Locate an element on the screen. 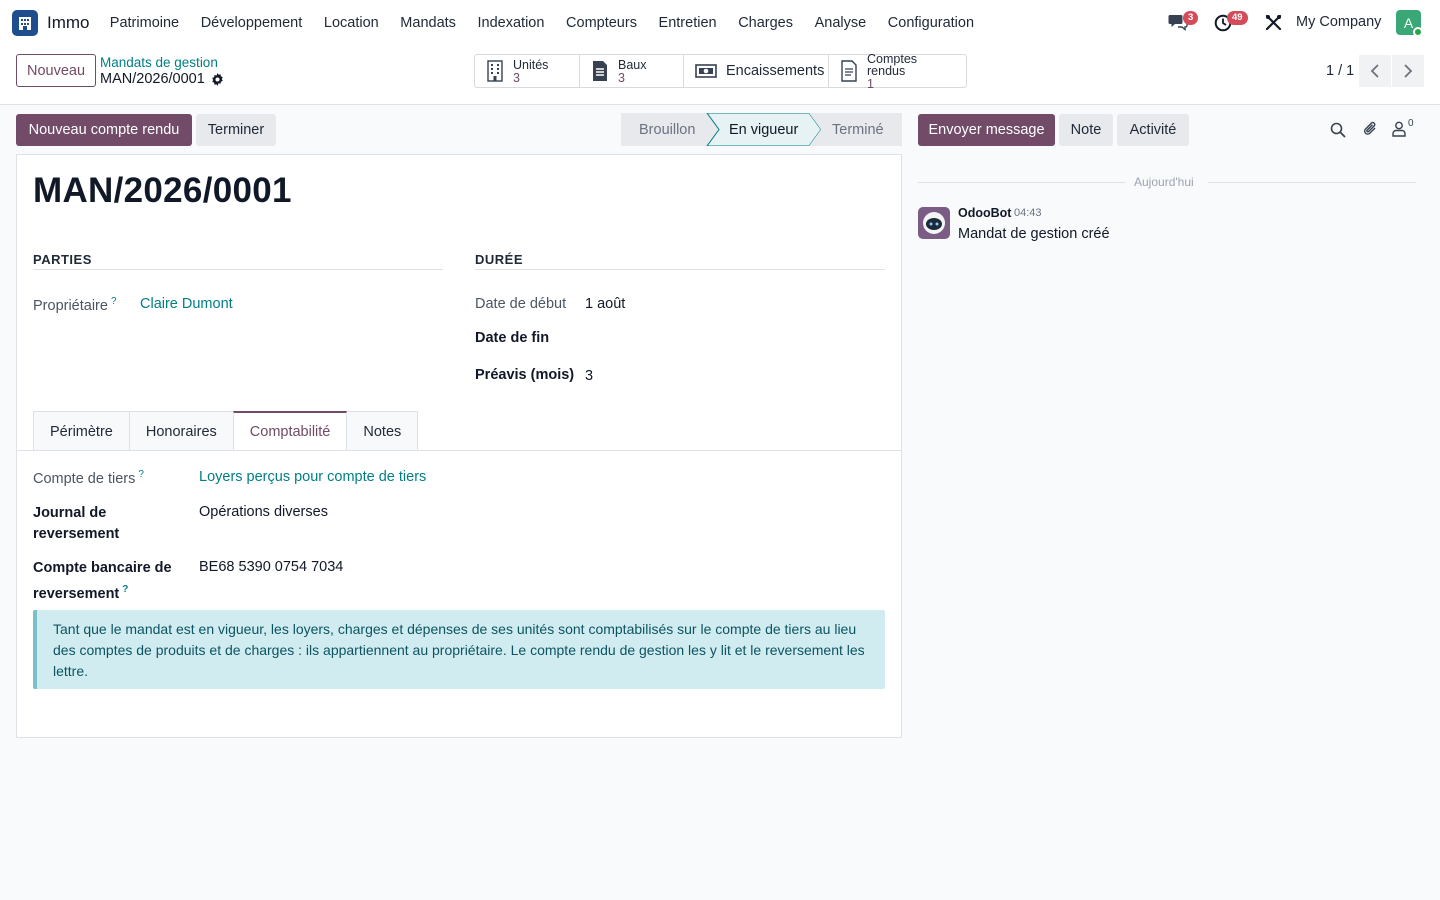 This screenshot has height=900, width=1440. paperclip-icon is located at coordinates (1370, 128).